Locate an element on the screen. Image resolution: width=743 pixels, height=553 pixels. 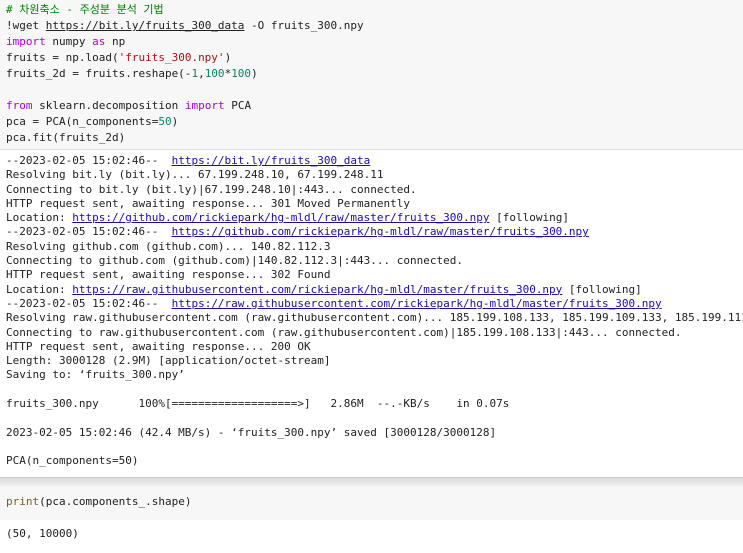
code-text: fruits_2d = fruits.reshape(- is located at coordinates (99, 73).